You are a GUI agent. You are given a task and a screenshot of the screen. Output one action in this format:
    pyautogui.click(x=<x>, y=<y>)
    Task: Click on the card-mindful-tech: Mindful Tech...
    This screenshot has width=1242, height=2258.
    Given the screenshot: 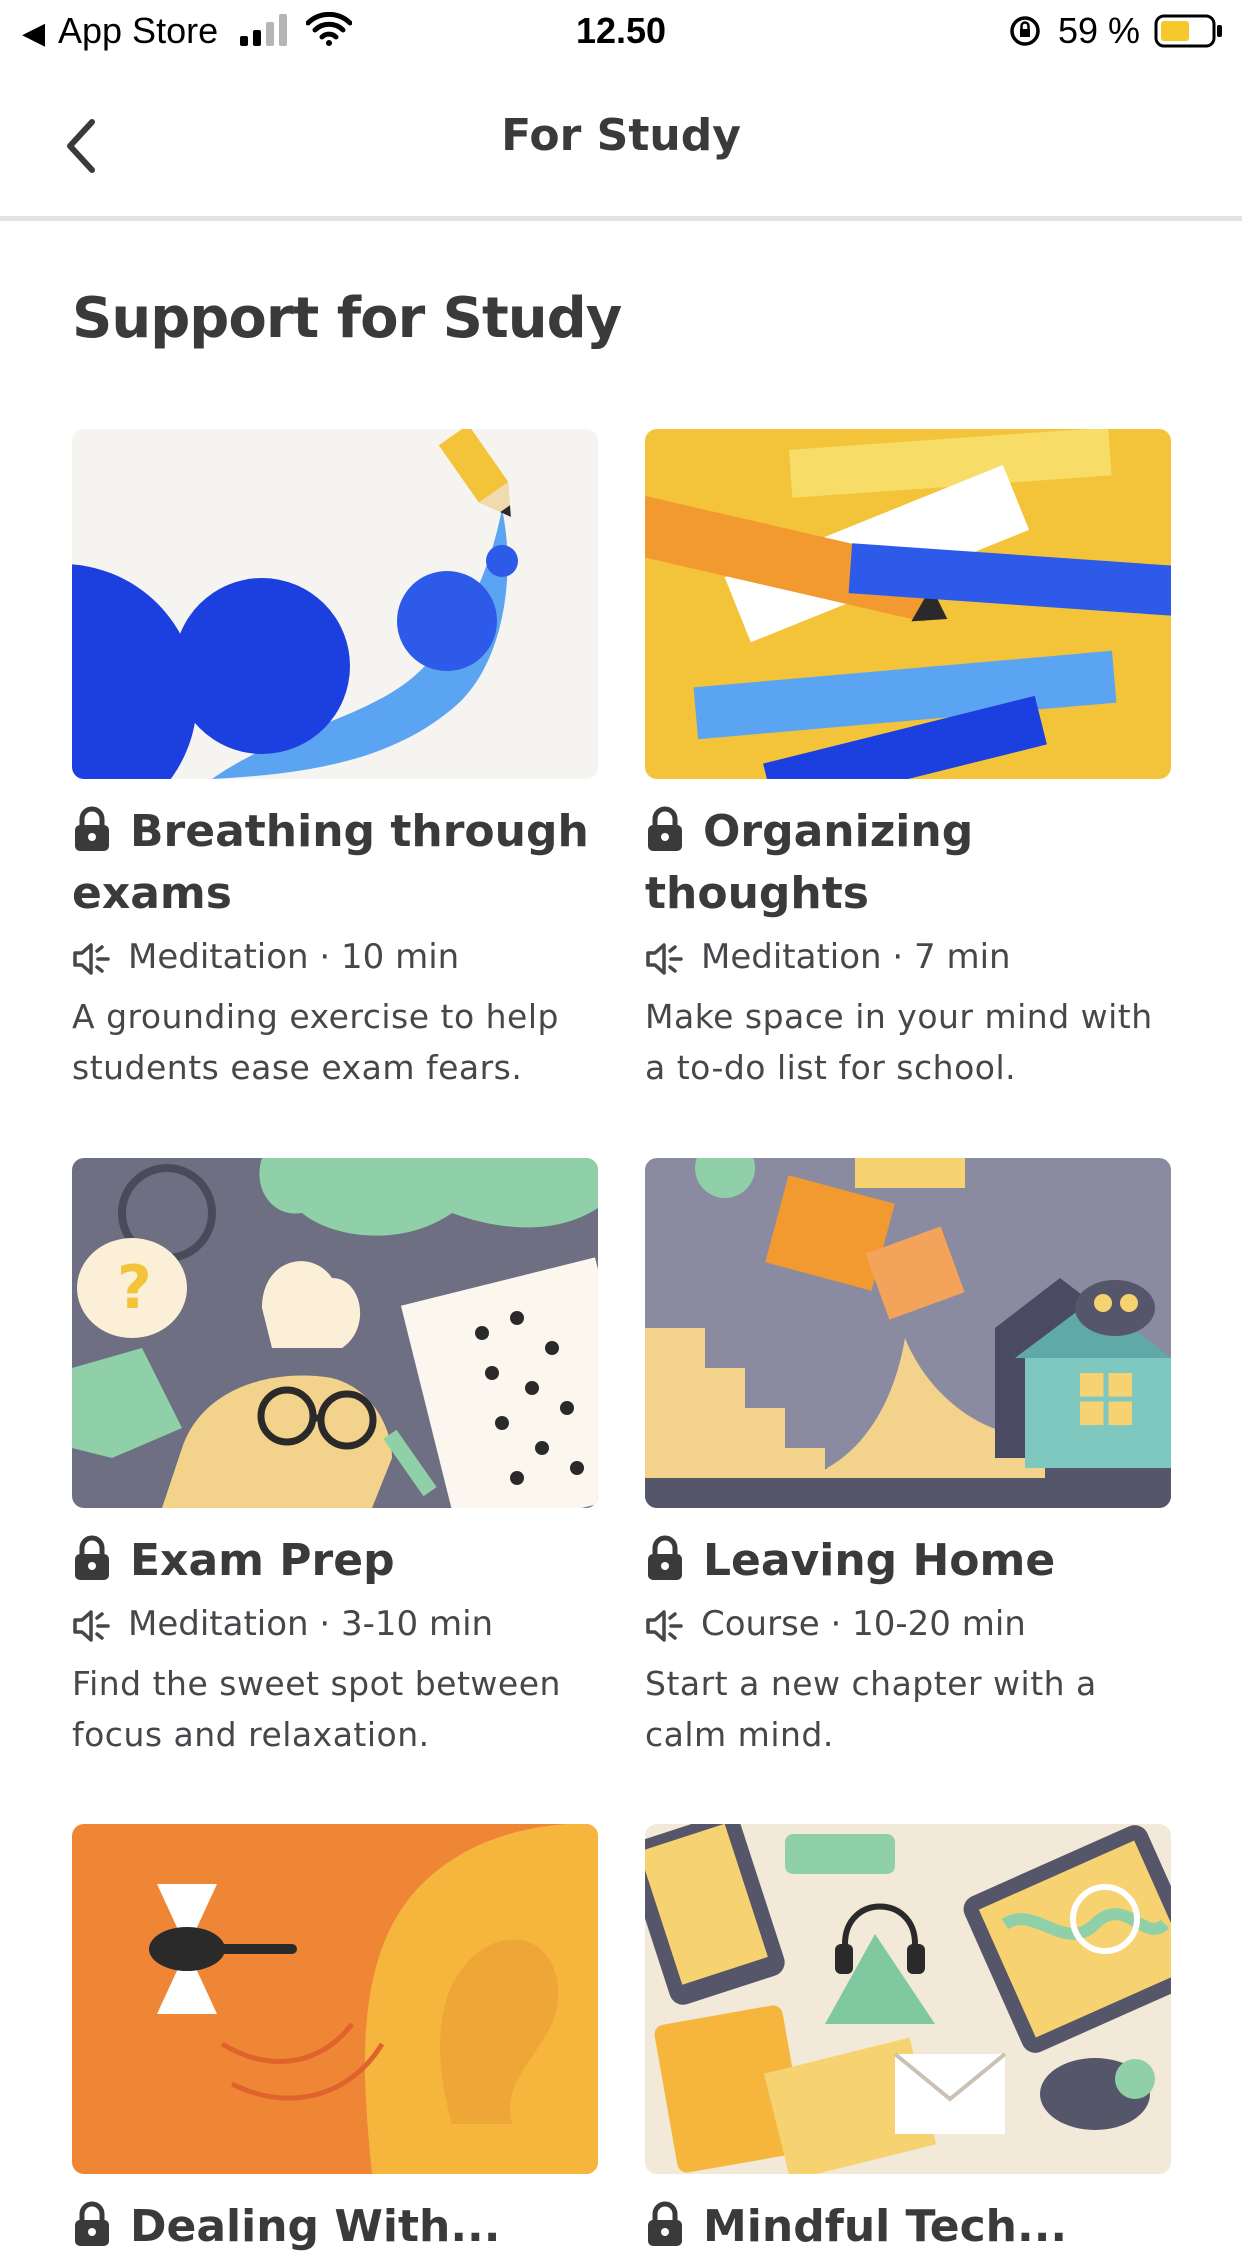 What is the action you would take?
    pyautogui.click(x=908, y=2041)
    